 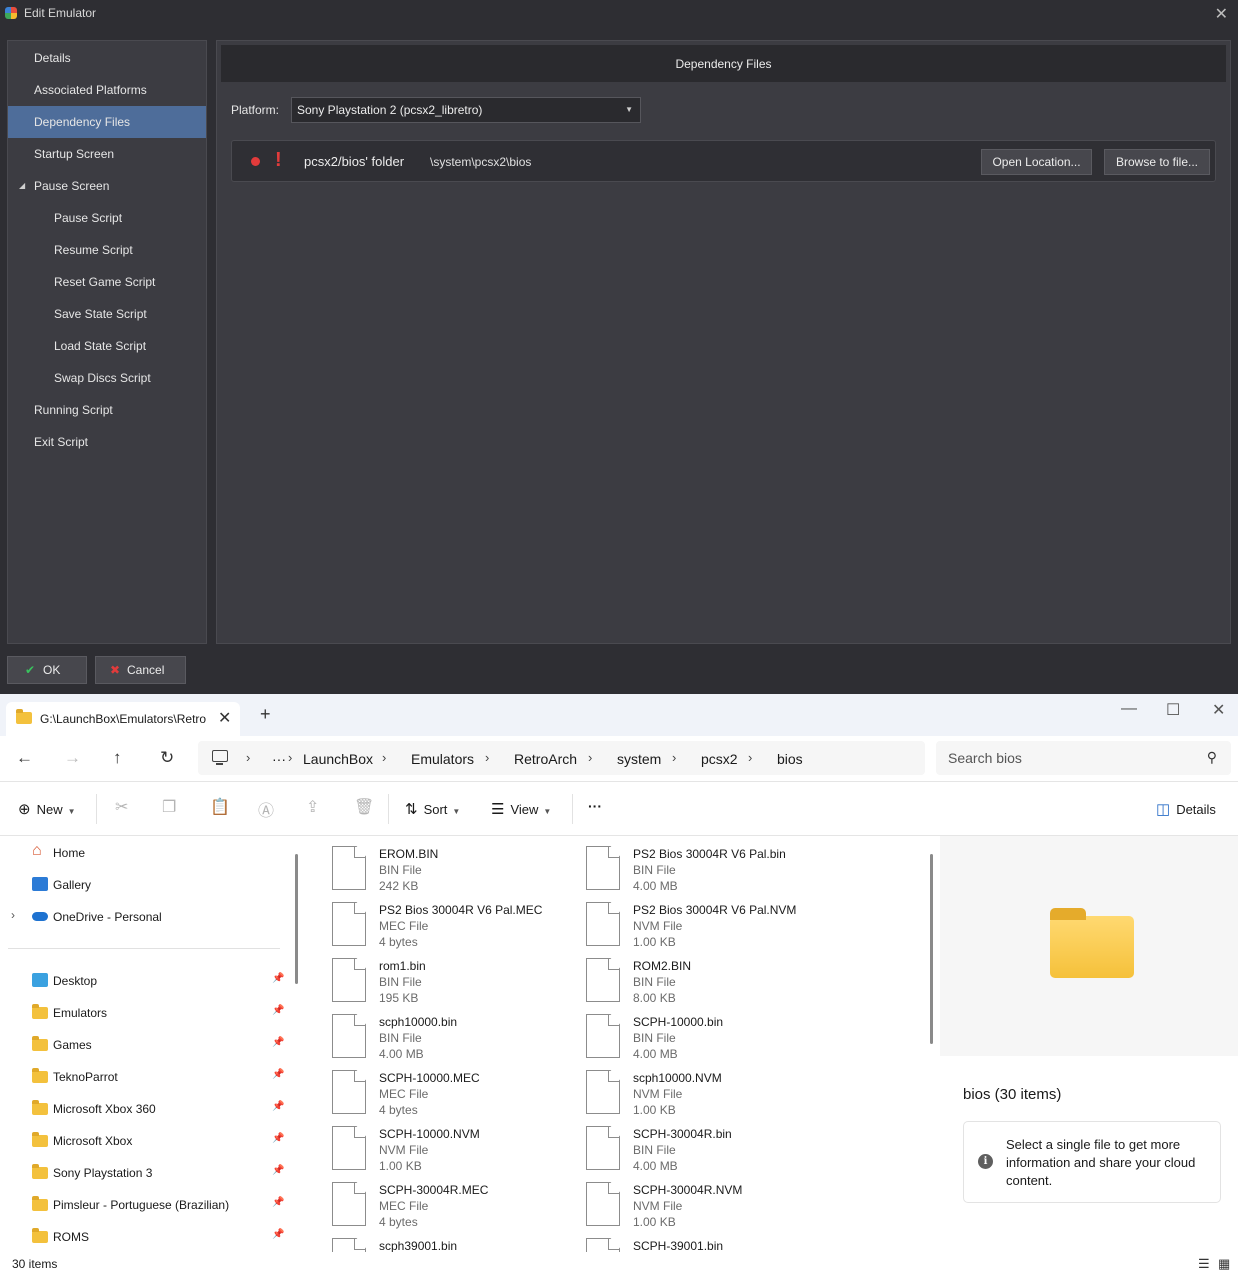 I want to click on forward-arrow-icon: →, so click(x=72, y=758).